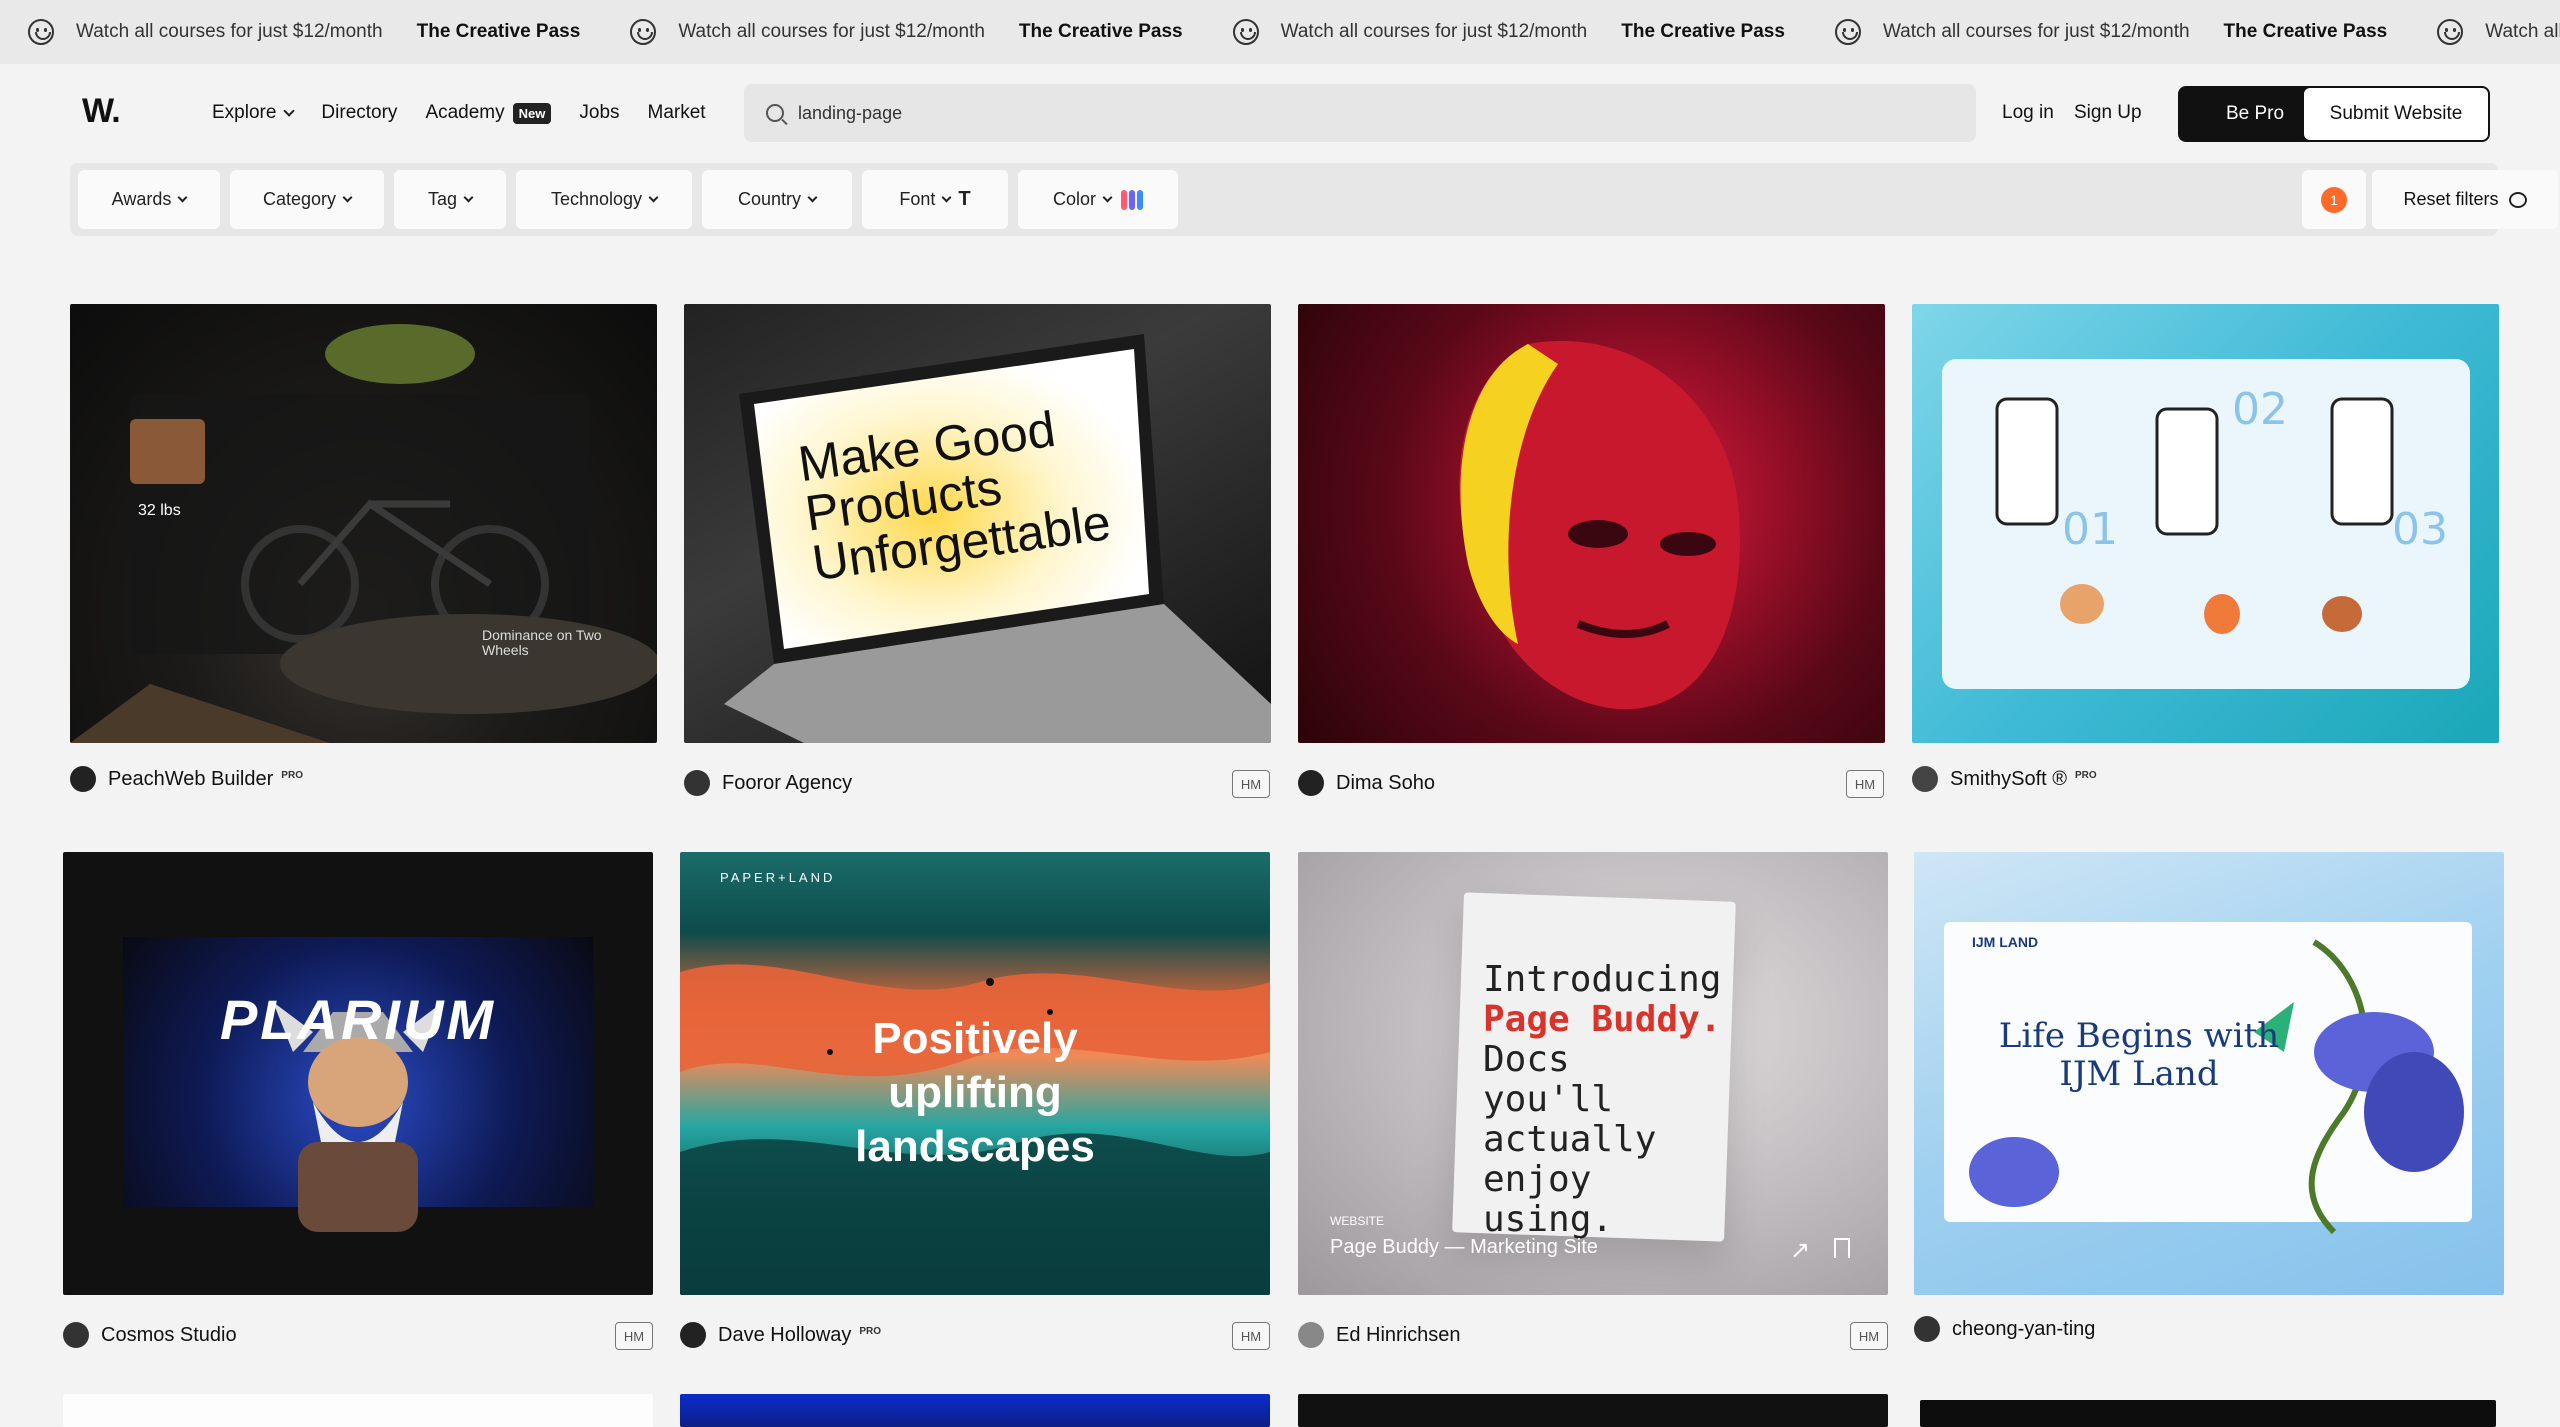 The height and width of the screenshot is (1427, 2560). I want to click on site-logo: W., so click(101, 111).